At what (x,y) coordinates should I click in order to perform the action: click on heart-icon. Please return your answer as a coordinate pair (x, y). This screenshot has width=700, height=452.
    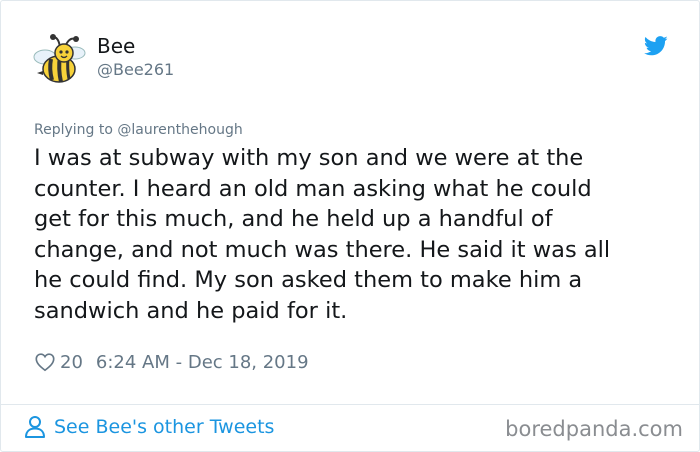
    Looking at the image, I should click on (45, 362).